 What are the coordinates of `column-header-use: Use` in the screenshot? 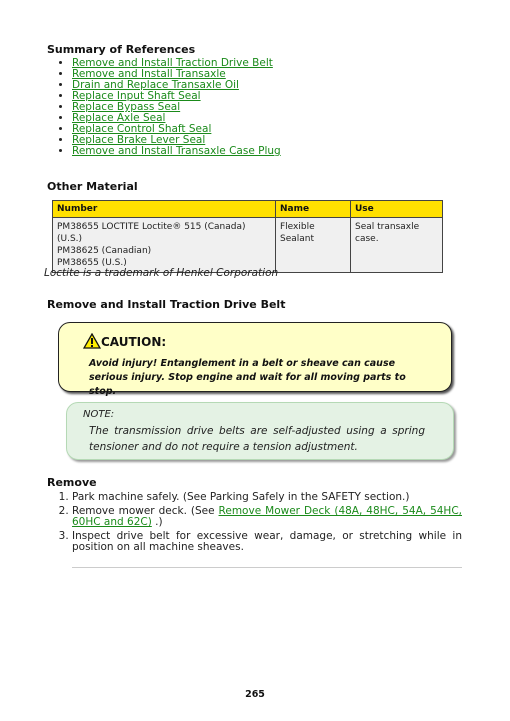 It's located at (396, 209).